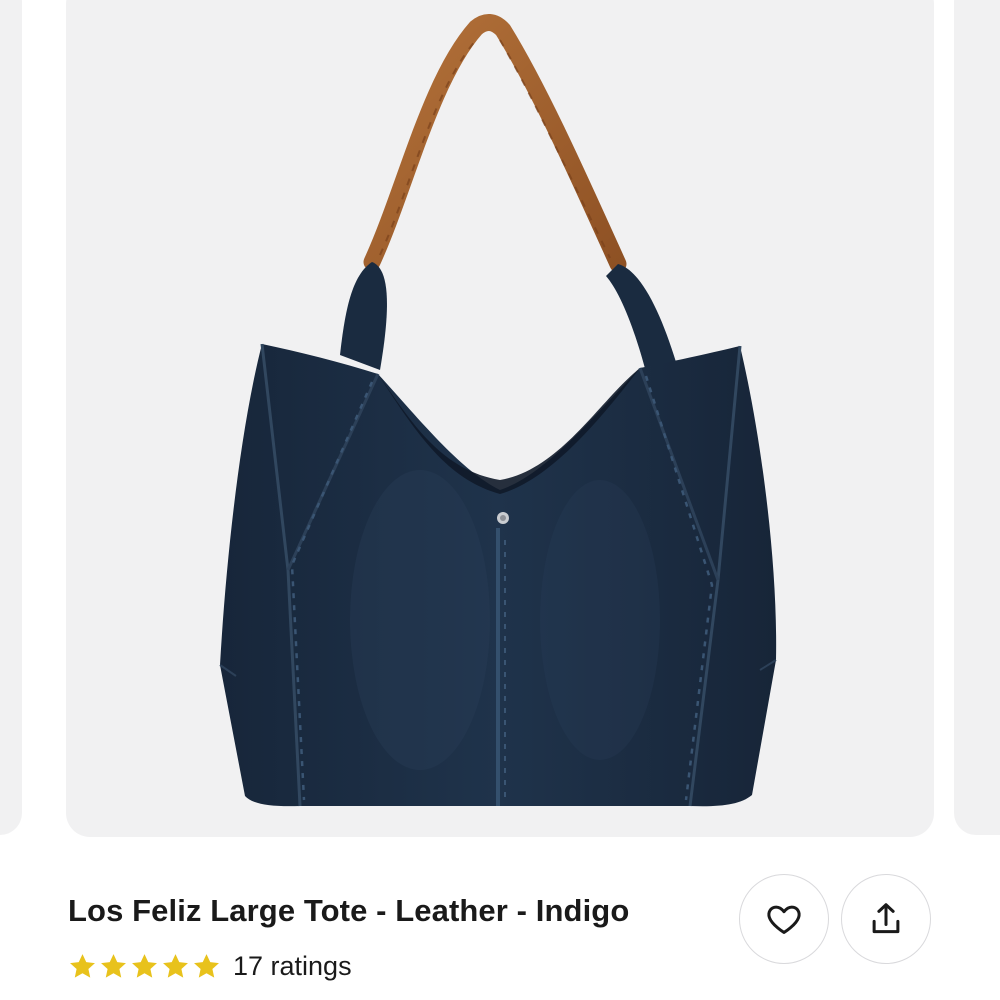  I want to click on heart-icon, so click(784, 919).